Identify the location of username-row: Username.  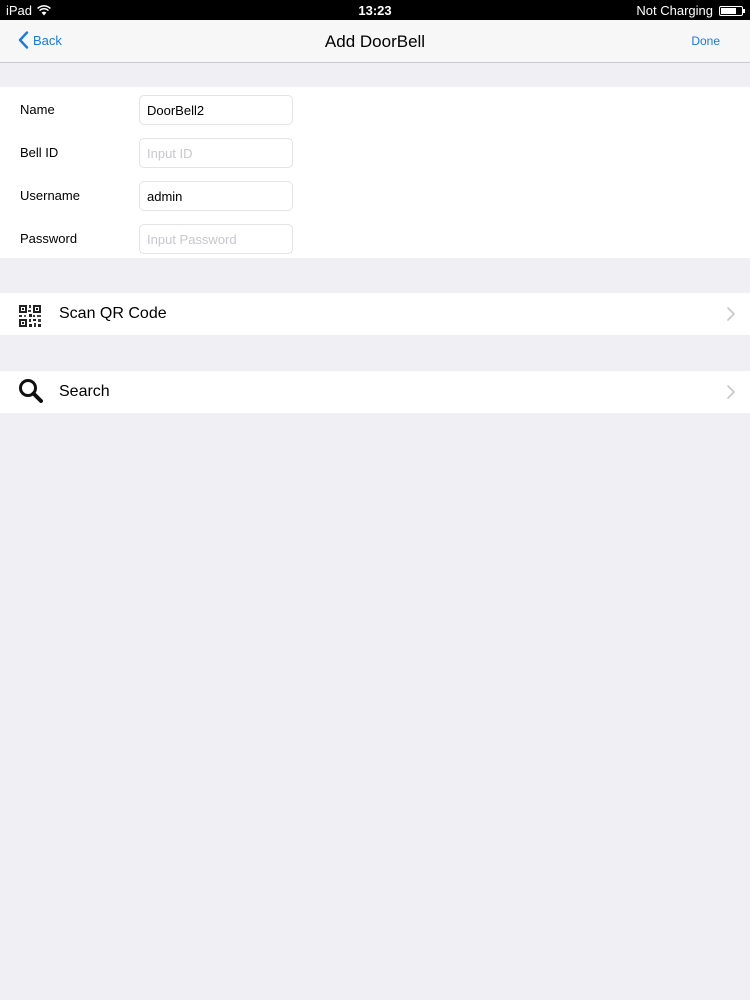
(375, 196).